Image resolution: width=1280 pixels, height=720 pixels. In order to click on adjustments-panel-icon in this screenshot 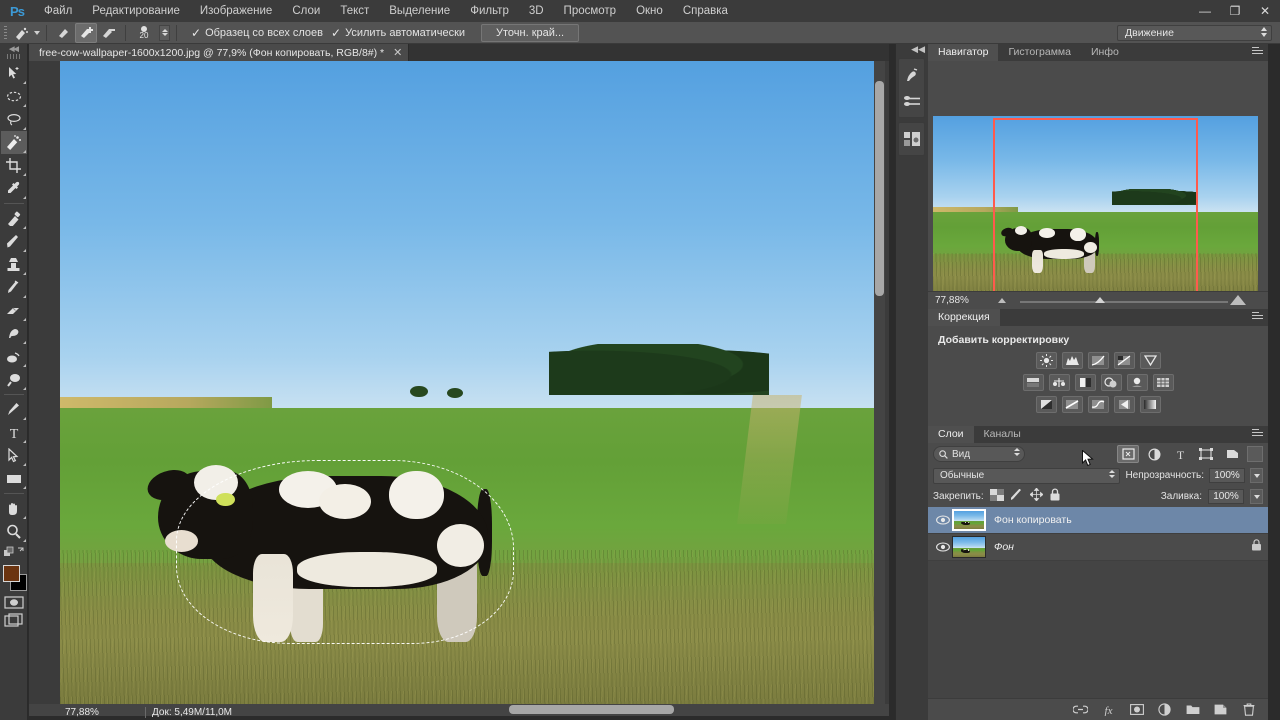, I will do `click(912, 139)`.